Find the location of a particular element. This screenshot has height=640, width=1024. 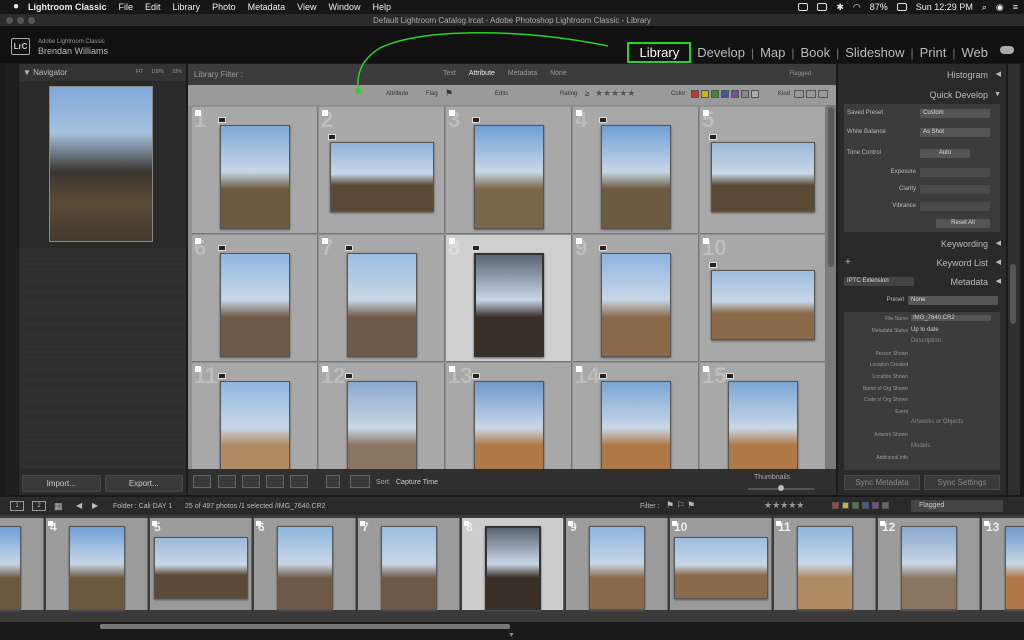

screen-icon is located at coordinates (803, 7).